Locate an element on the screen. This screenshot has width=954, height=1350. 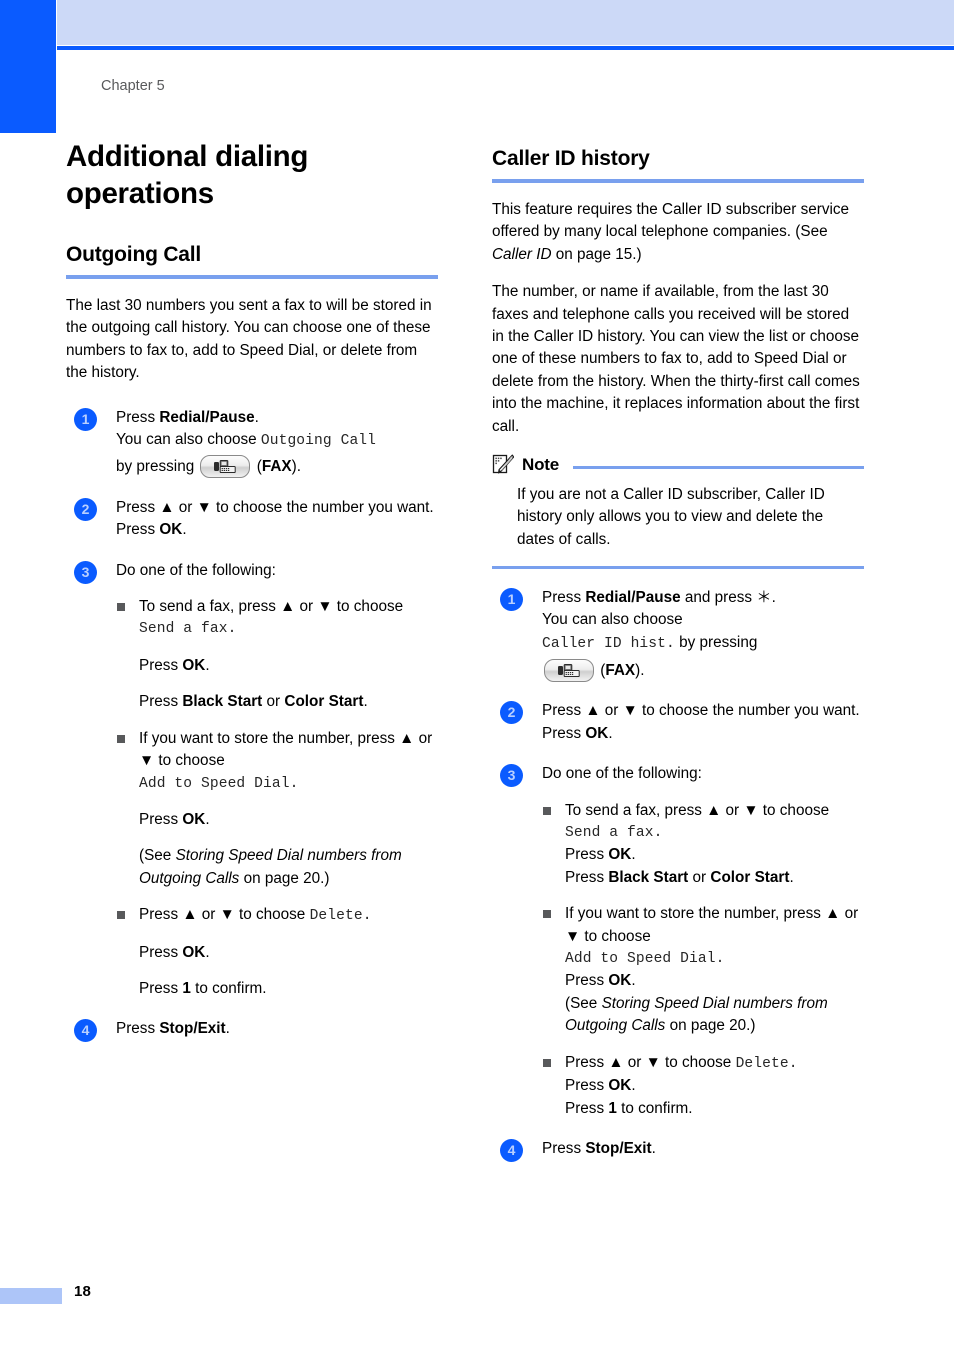
page-header-band is located at coordinates (505, 22).